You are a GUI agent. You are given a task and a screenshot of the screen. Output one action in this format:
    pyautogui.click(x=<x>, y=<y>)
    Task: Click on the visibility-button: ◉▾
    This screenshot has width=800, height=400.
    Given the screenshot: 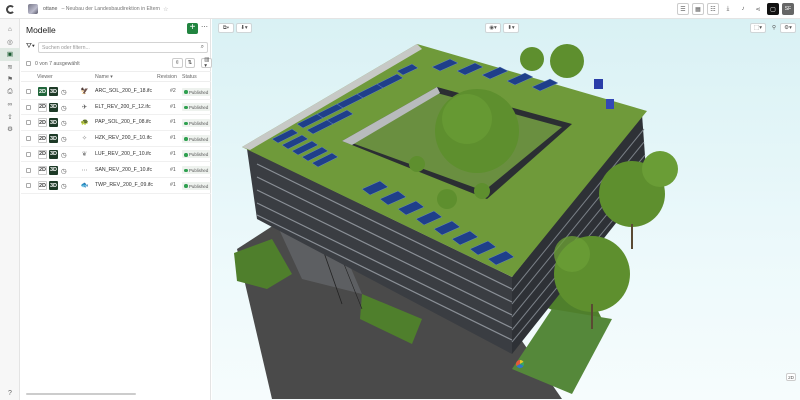 What is the action you would take?
    pyautogui.click(x=493, y=28)
    